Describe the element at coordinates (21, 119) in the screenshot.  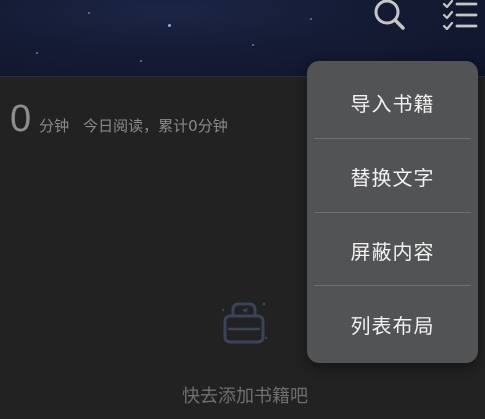
I see `reading-minutes: 0` at that location.